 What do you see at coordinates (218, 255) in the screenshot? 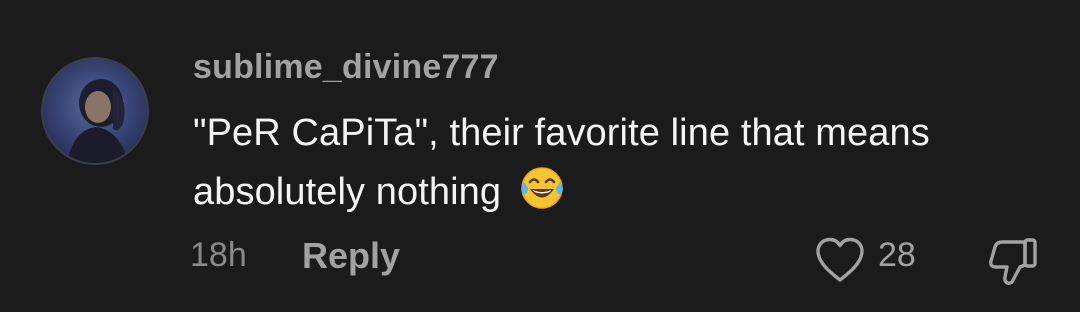
I see `comment-timestamp: 18h` at bounding box center [218, 255].